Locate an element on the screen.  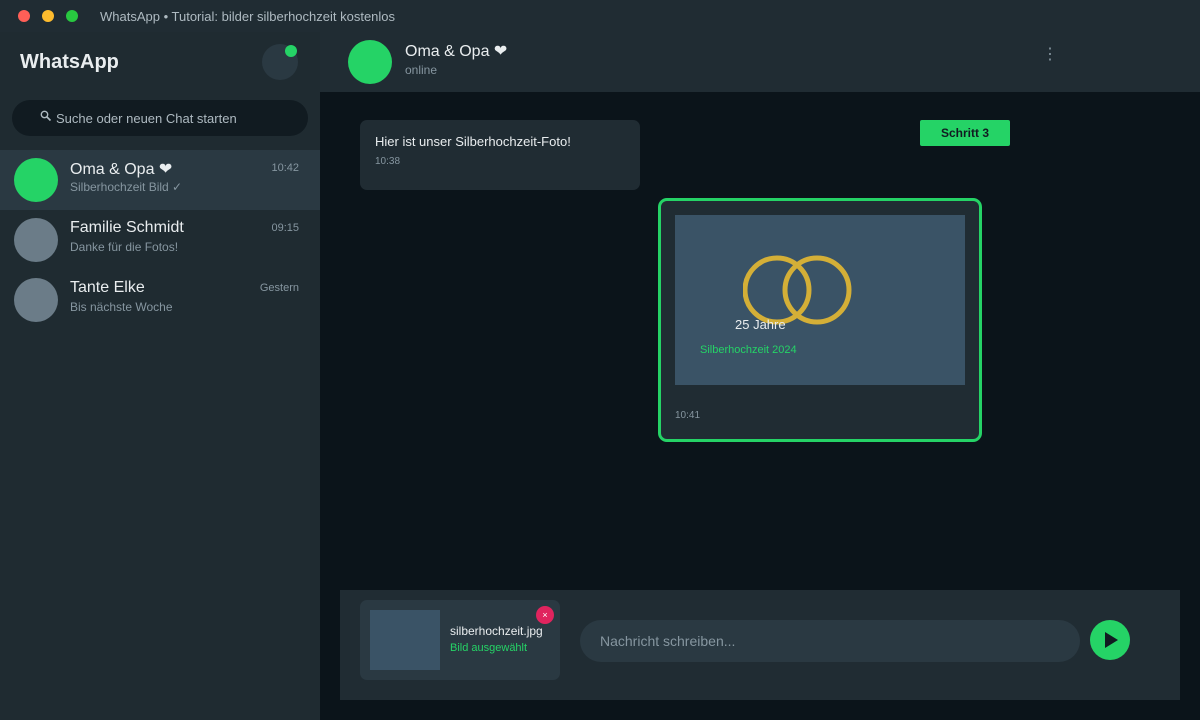
profile-avatar is located at coordinates (280, 62).